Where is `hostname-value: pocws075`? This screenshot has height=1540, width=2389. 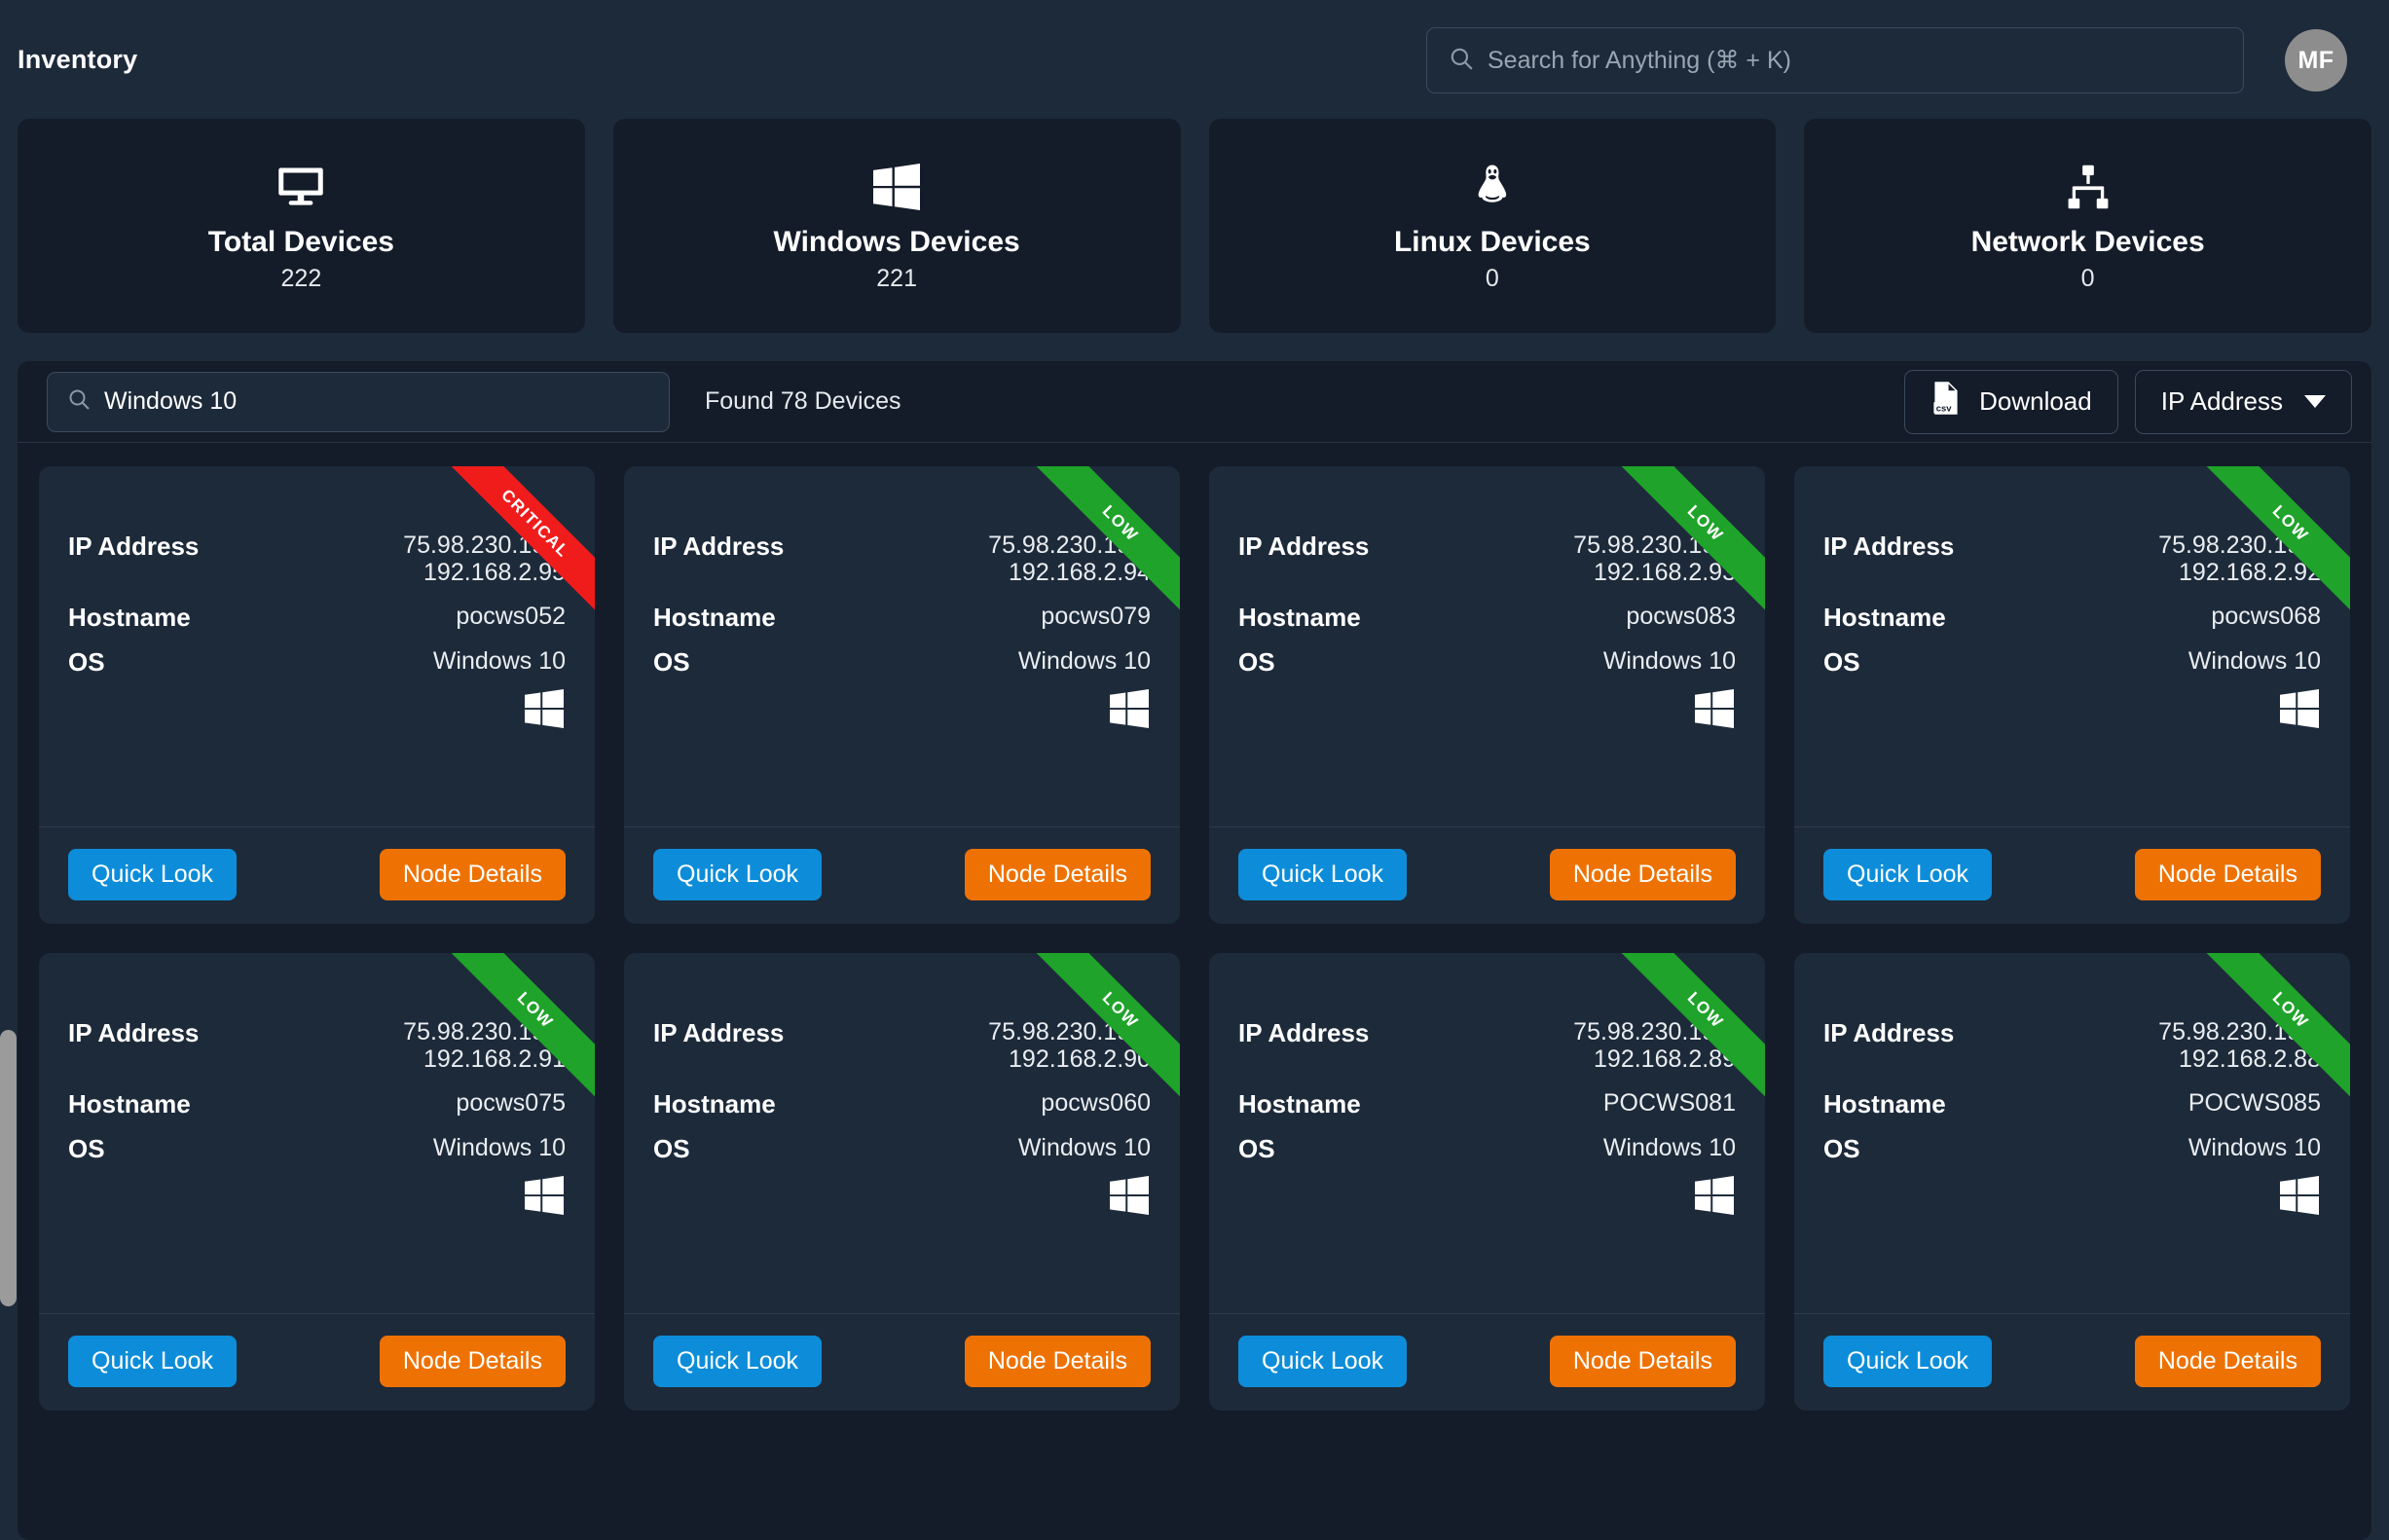 hostname-value: pocws075 is located at coordinates (511, 1103).